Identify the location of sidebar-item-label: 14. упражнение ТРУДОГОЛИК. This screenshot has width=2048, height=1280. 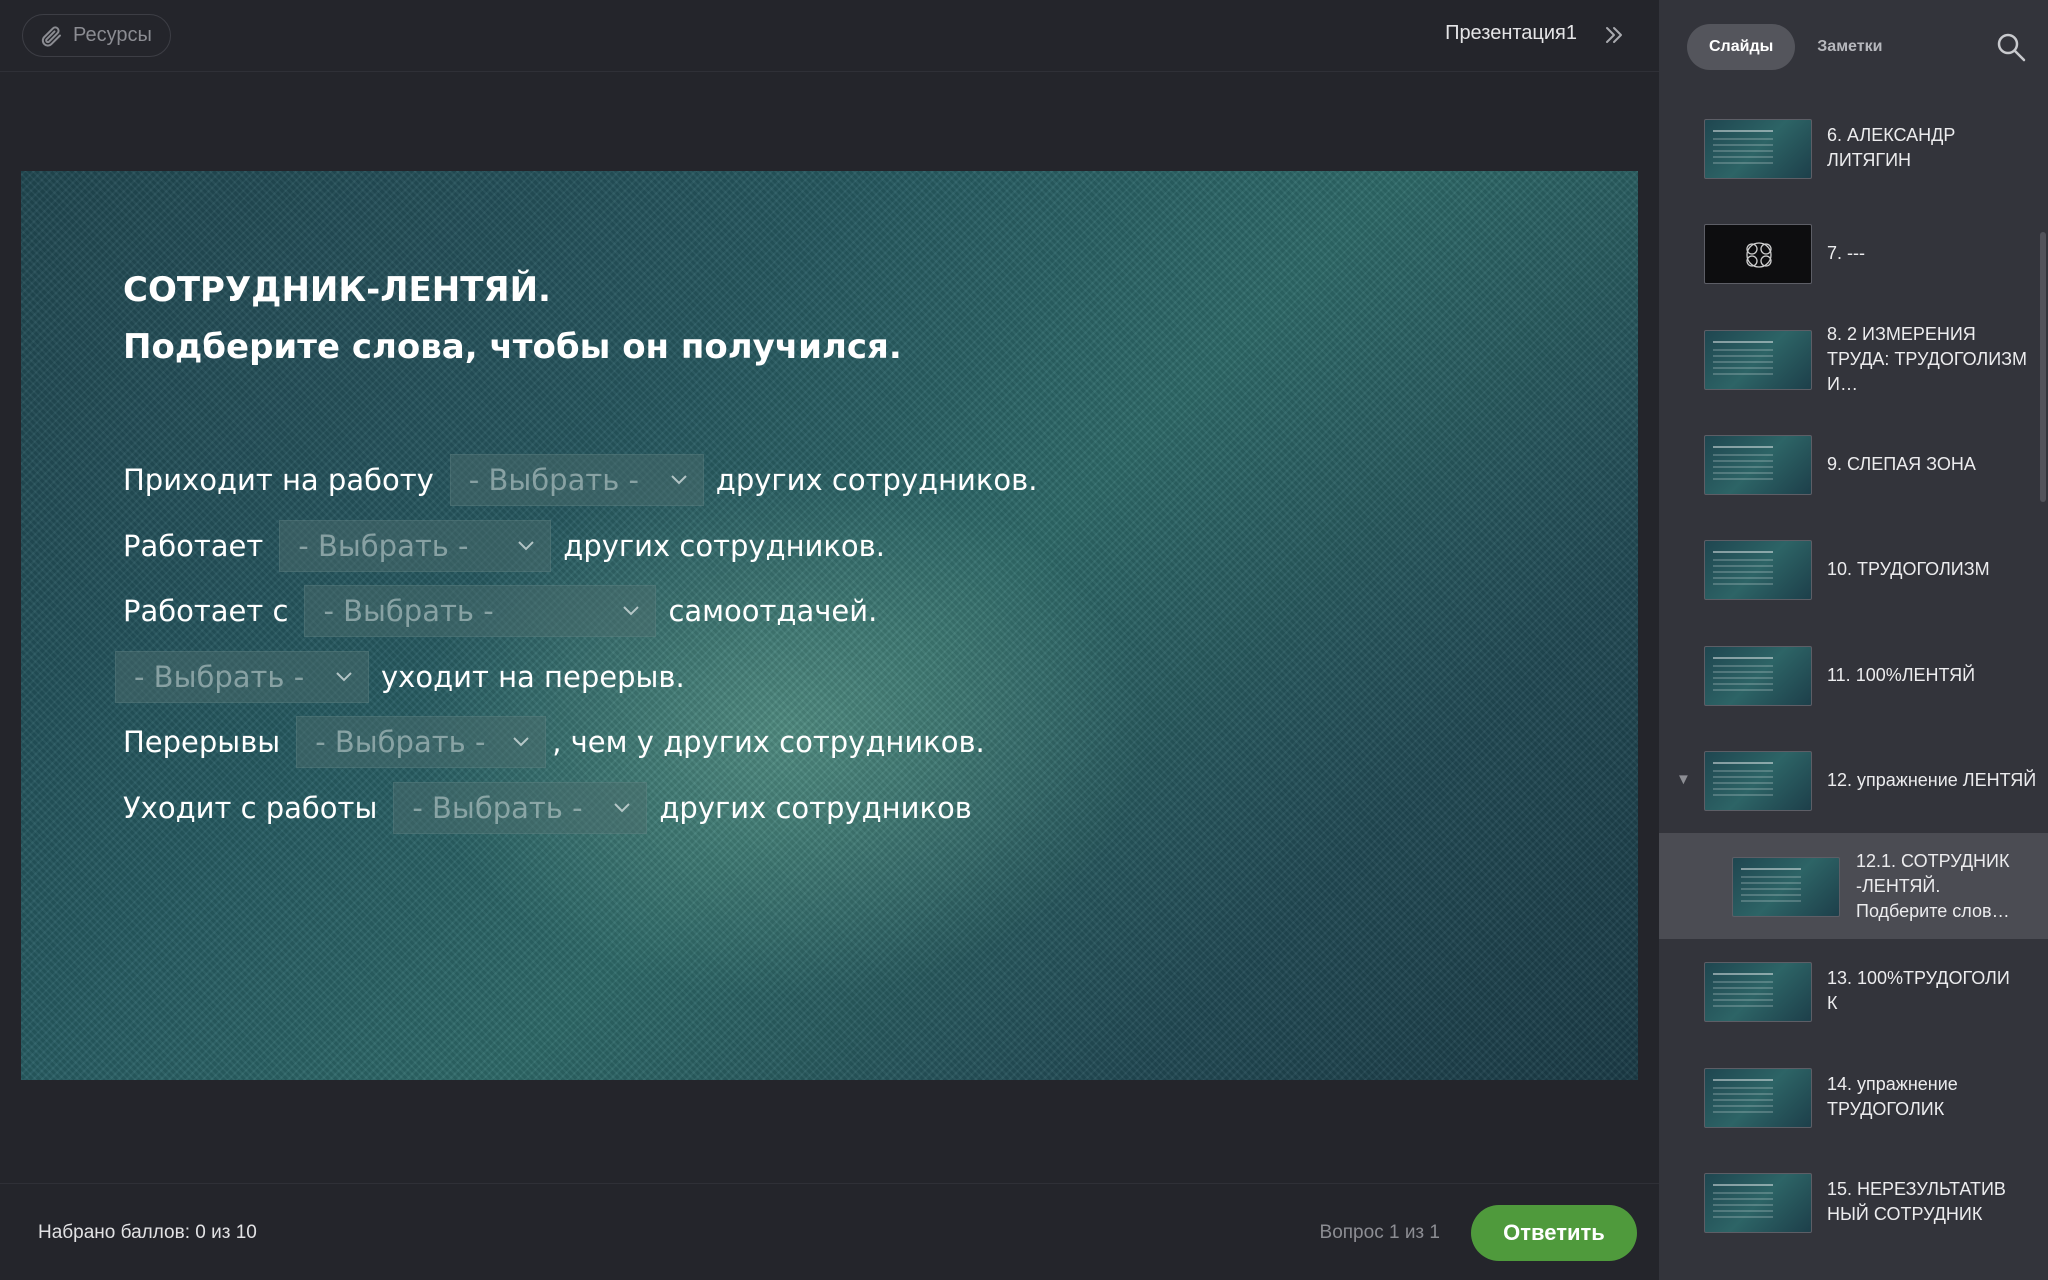
(1892, 1096).